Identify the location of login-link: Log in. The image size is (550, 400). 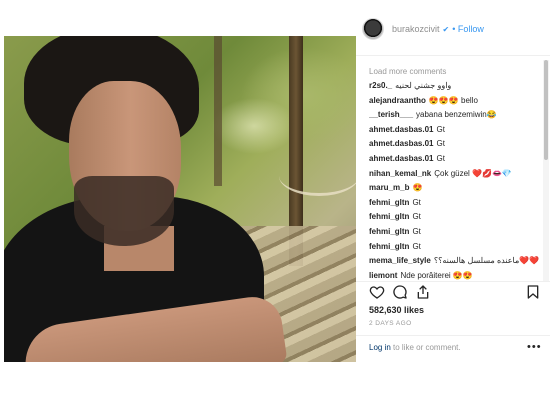
(380, 347).